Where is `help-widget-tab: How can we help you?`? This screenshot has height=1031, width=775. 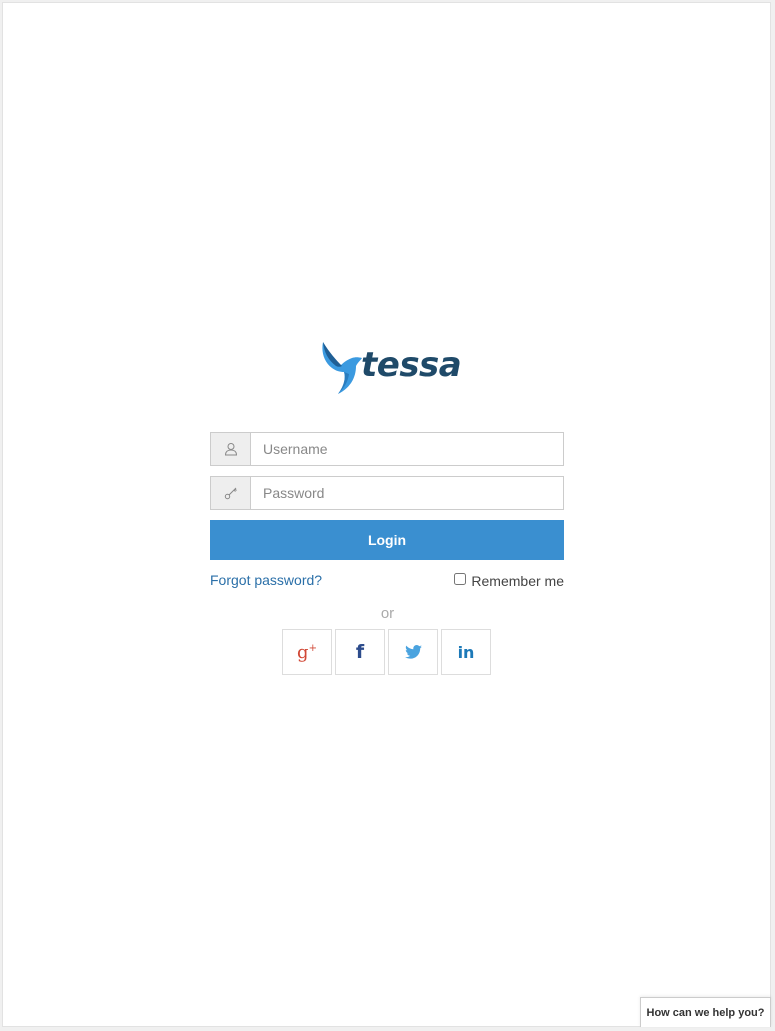 help-widget-tab: How can we help you? is located at coordinates (705, 1012).